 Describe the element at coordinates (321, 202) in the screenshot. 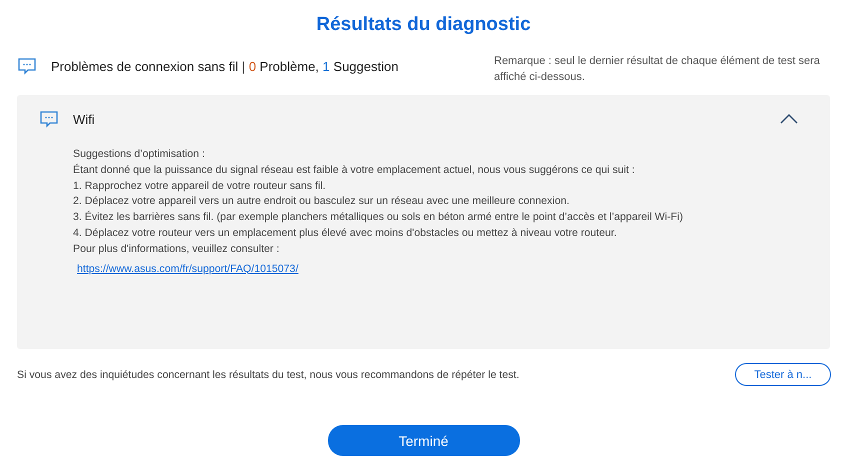

I see `suggestion-text: 2. Déplacez votre appareil vers un autre endroit ou basculez sur un réseau avec une meilleure connexion.` at that location.